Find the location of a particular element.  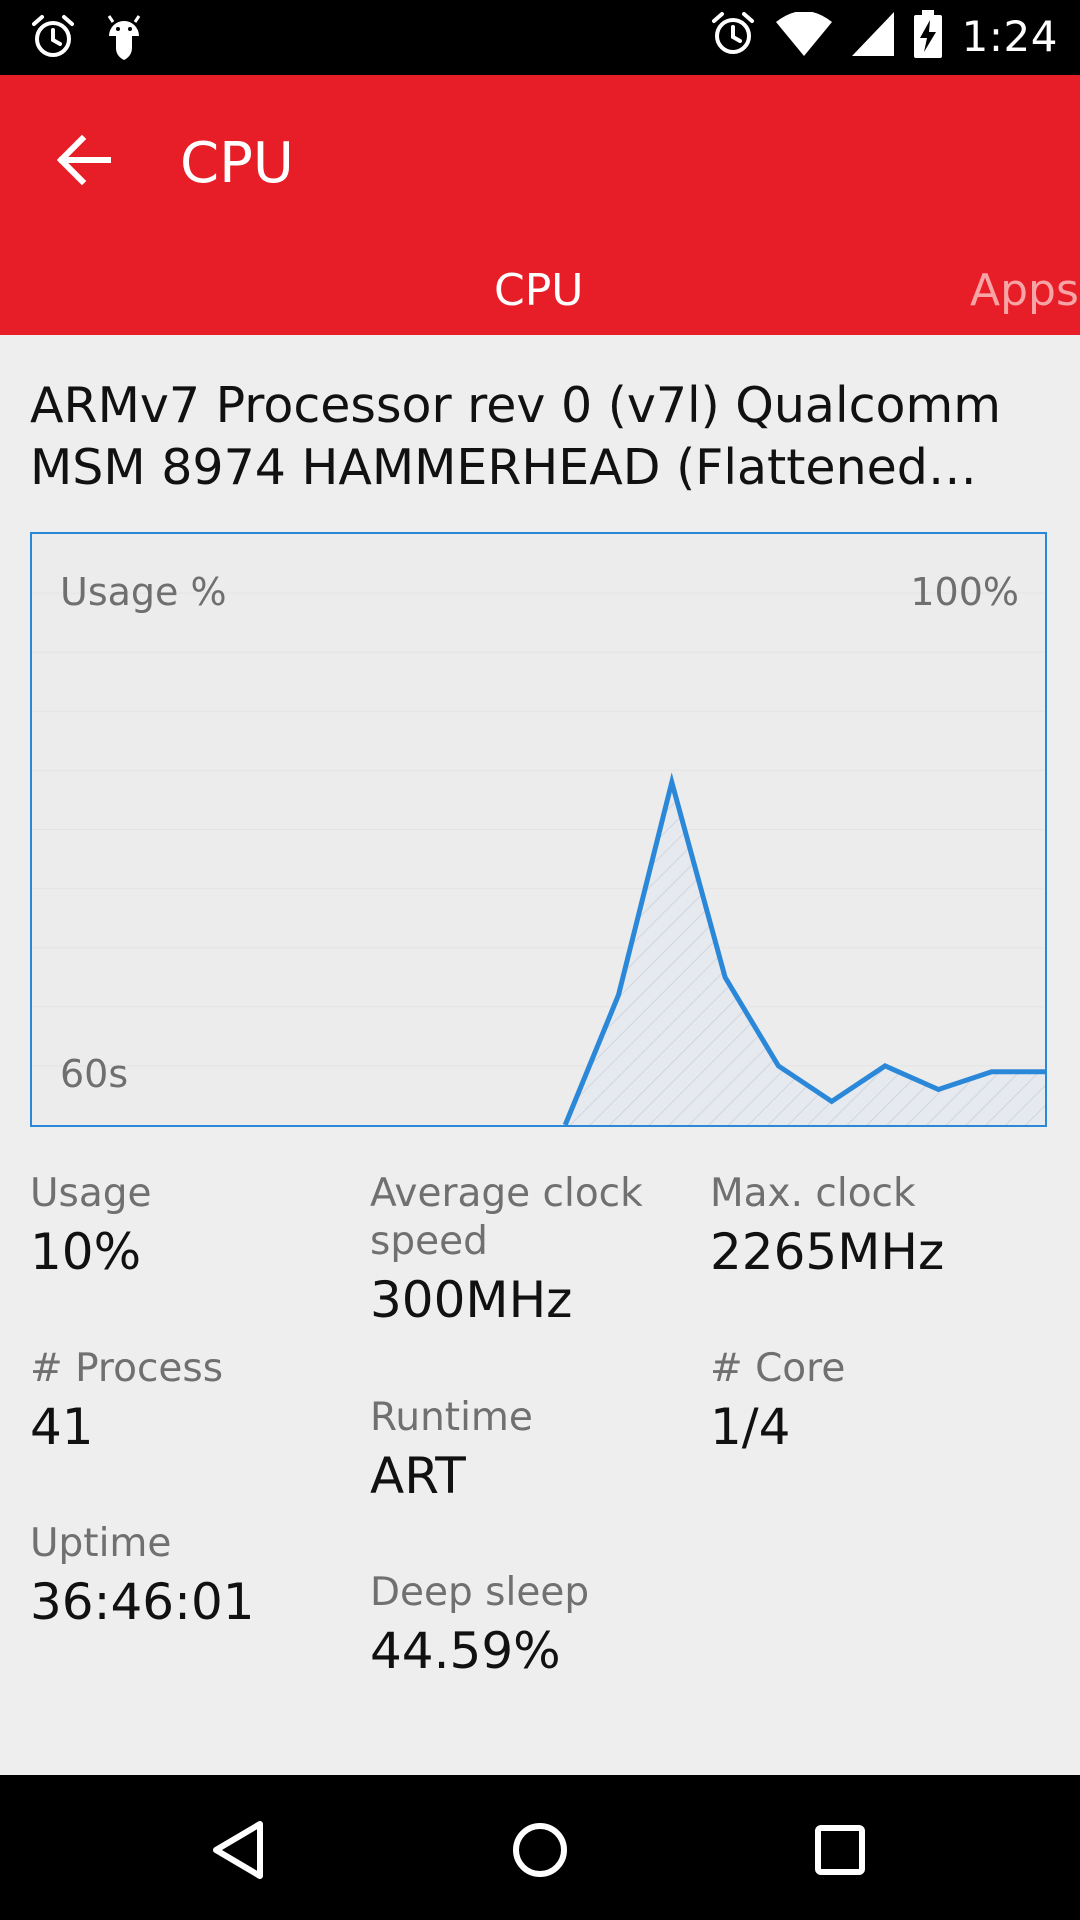

status-right-icons: 1:24 is located at coordinates (884, 36).